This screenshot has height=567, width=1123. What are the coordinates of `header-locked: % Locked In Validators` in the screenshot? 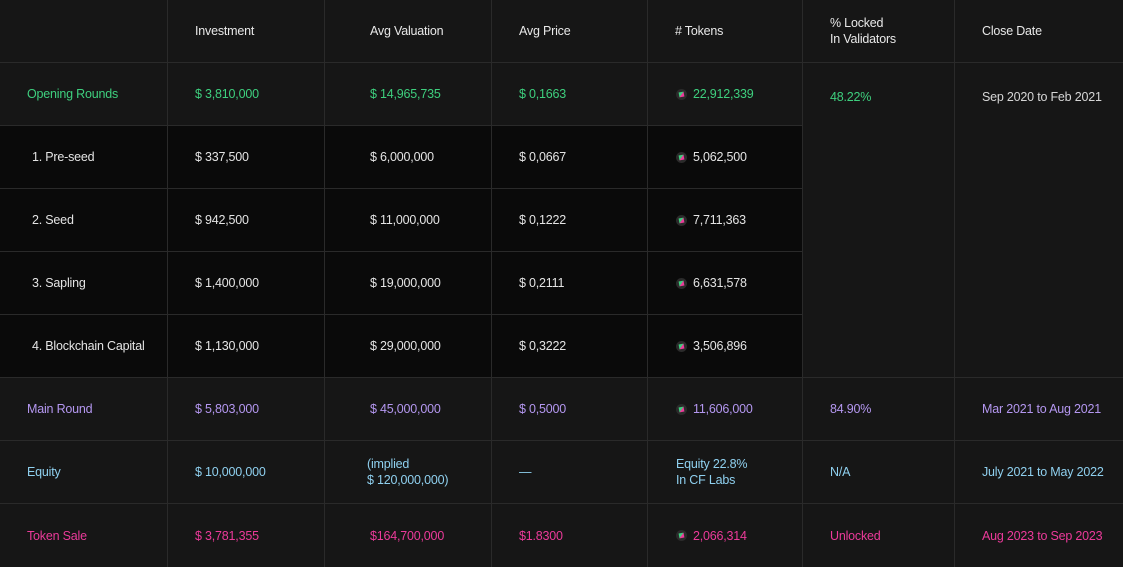 It's located at (879, 31).